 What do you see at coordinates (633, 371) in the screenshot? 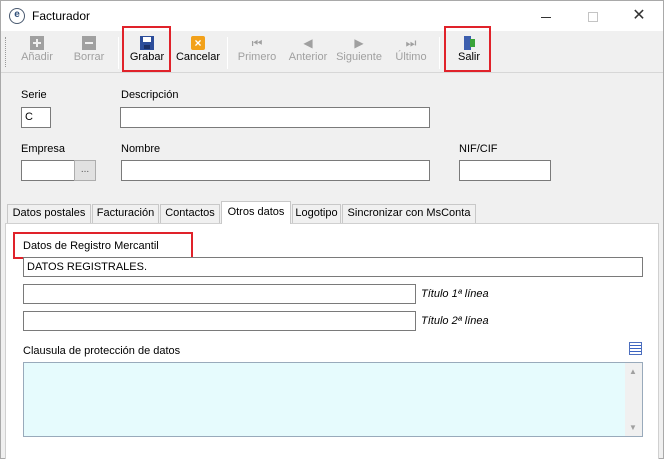
I see `scroll-up-icon: ▲` at bounding box center [633, 371].